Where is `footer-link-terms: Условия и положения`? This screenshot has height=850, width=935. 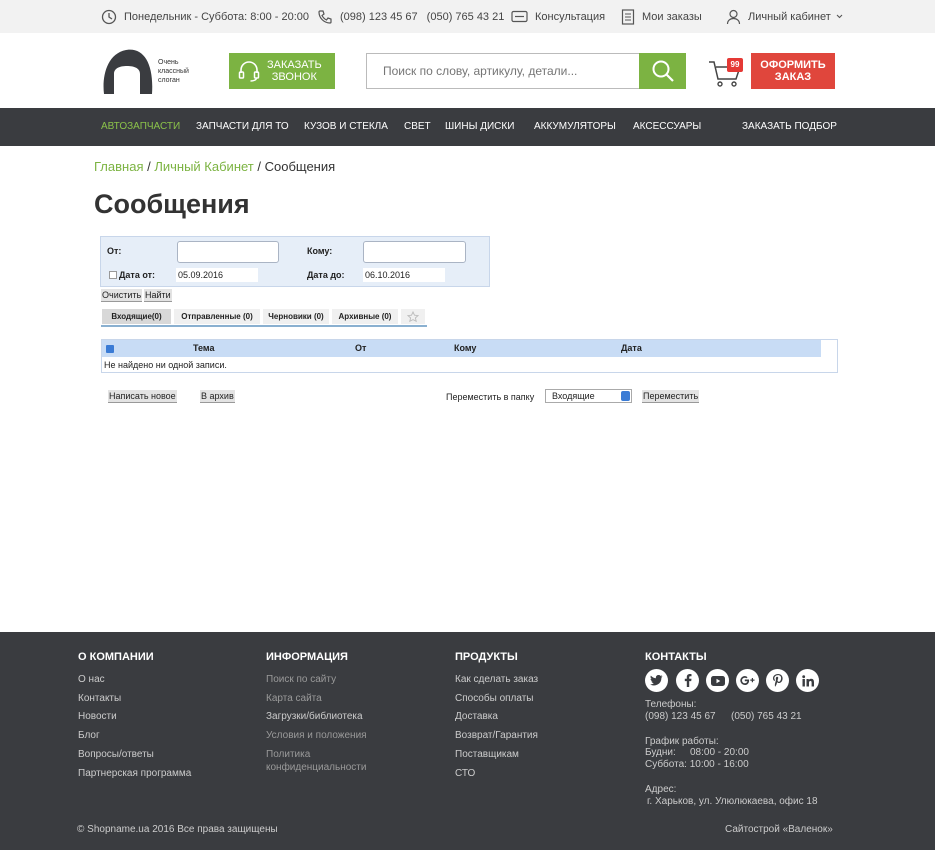
footer-link-terms: Условия и положения is located at coordinates (316, 736).